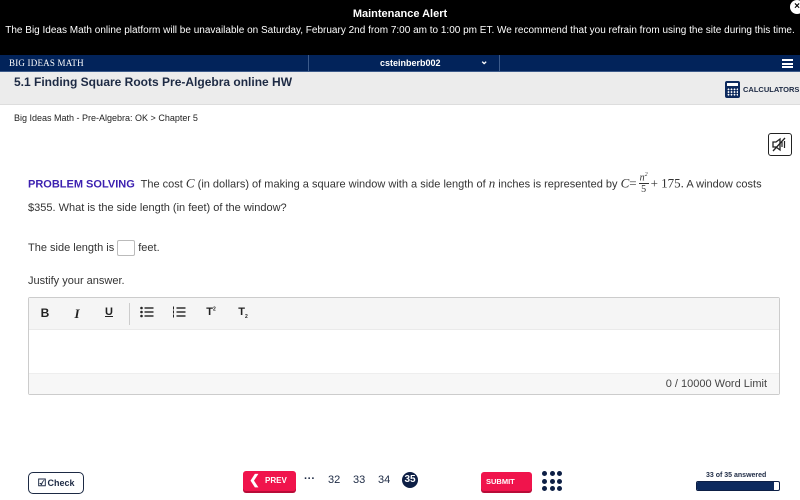 The width and height of the screenshot is (800, 500). I want to click on numbered-list-button, so click(179, 313).